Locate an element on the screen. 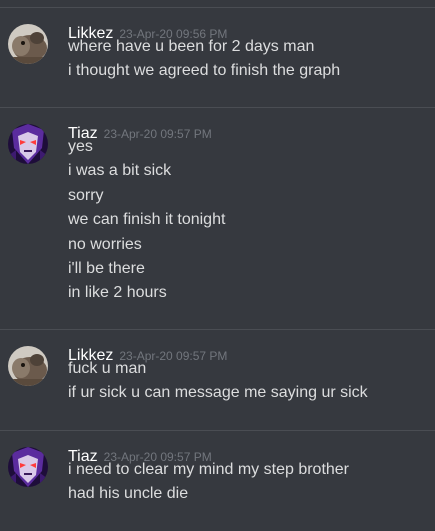 The height and width of the screenshot is (531, 435). message-text: i was a bit sick is located at coordinates (120, 171).